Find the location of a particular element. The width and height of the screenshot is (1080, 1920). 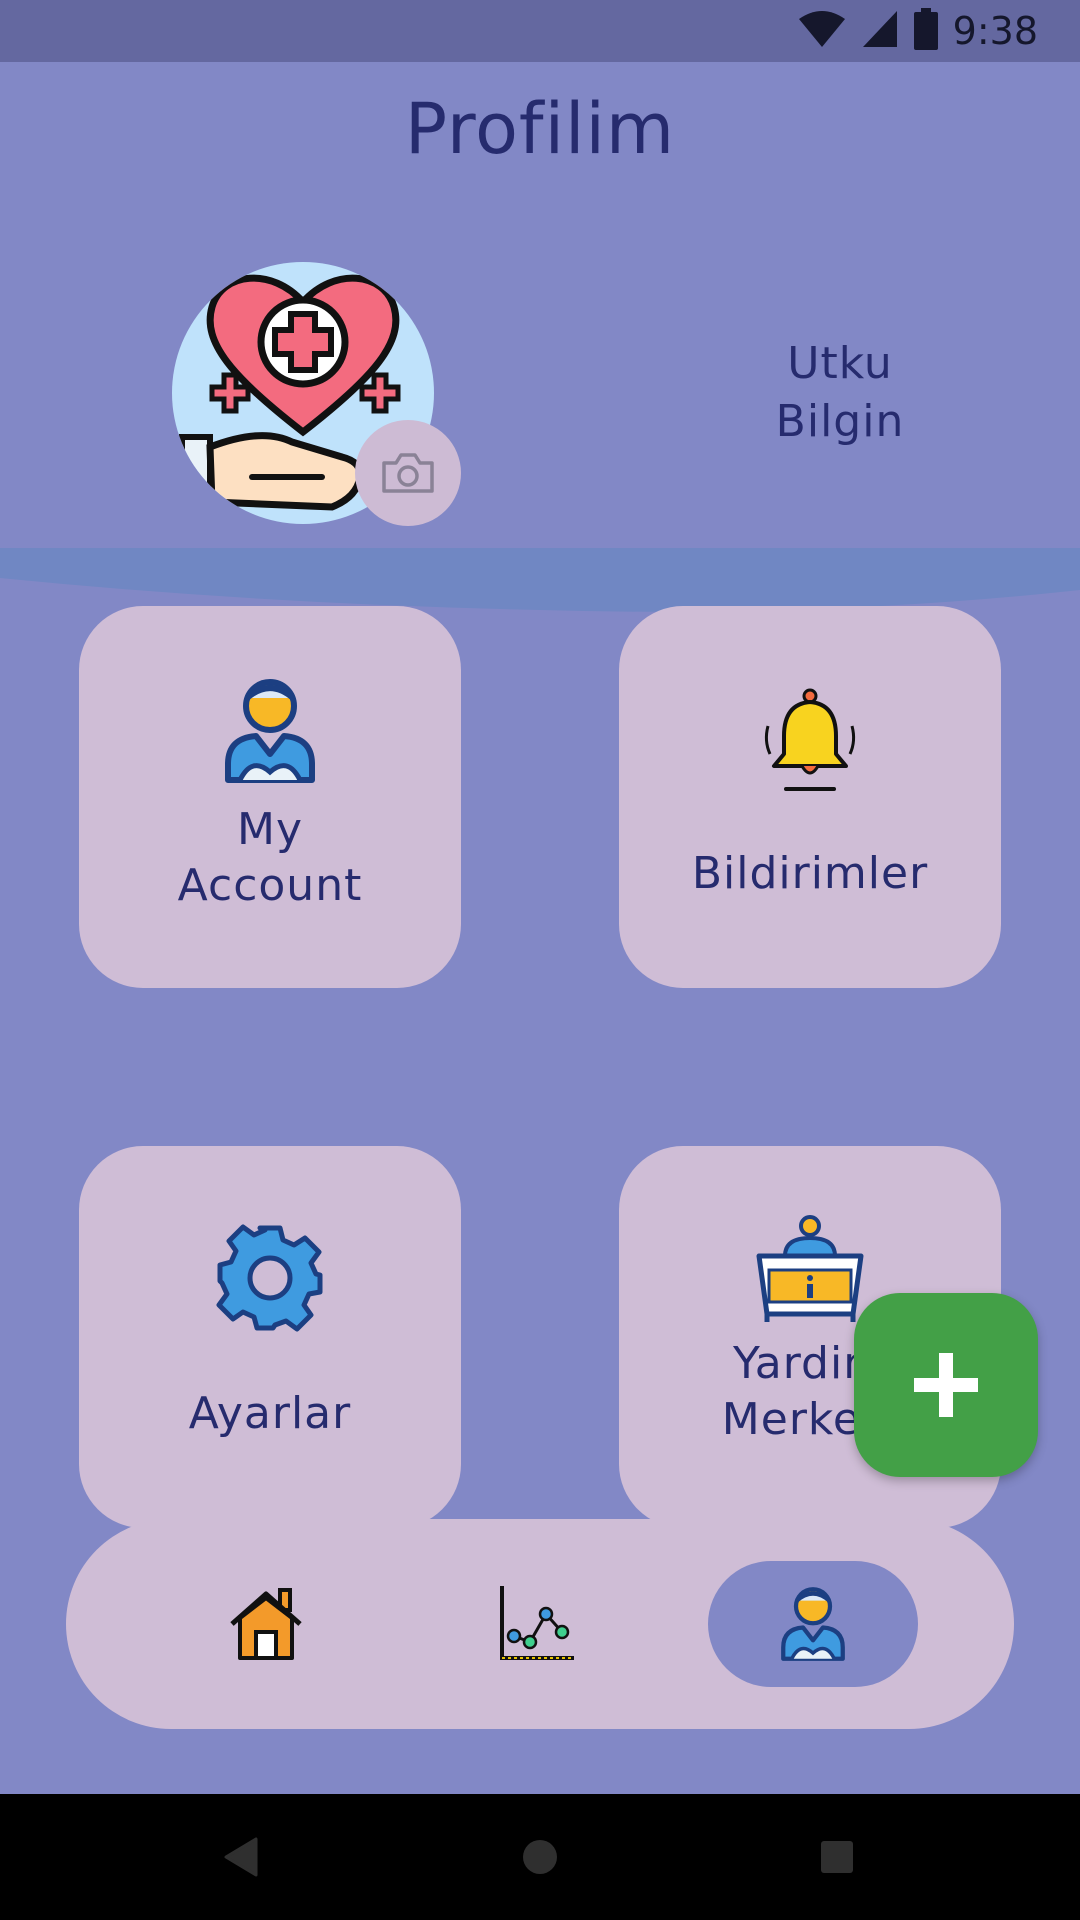

user-icon is located at coordinates (270, 731).